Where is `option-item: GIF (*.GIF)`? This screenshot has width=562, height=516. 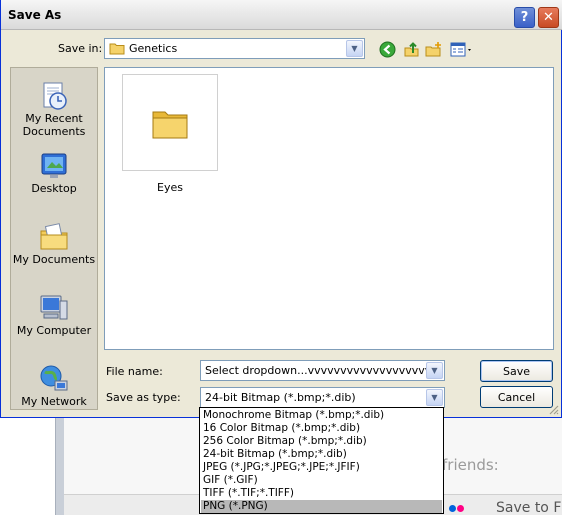
option-item: GIF (*.GIF) is located at coordinates (321, 480).